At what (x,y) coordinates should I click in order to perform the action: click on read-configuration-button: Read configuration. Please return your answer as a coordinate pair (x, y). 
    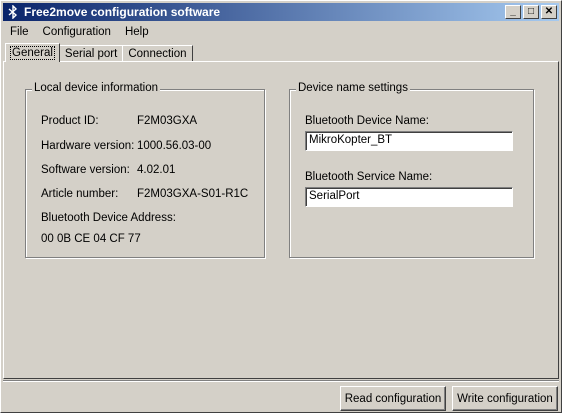
    Looking at the image, I should click on (393, 398).